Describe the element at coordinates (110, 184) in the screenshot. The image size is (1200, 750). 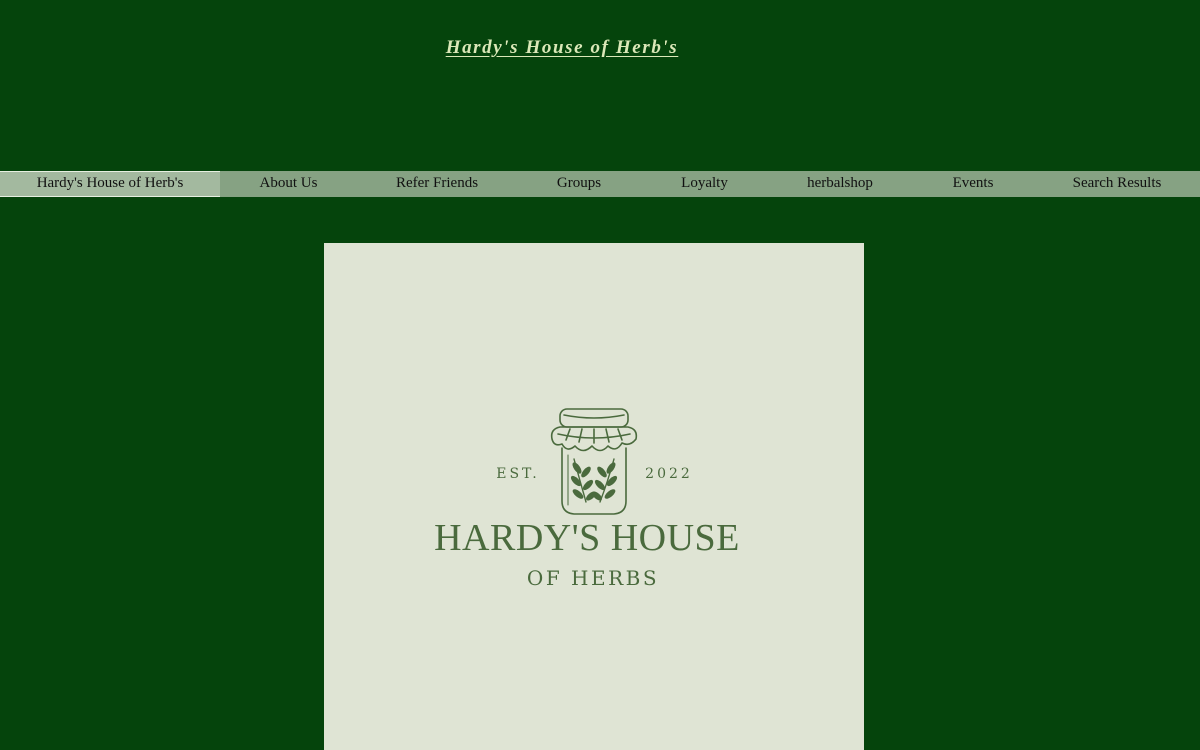
I see `nav-item-home: Hardy's House of Herb's` at that location.